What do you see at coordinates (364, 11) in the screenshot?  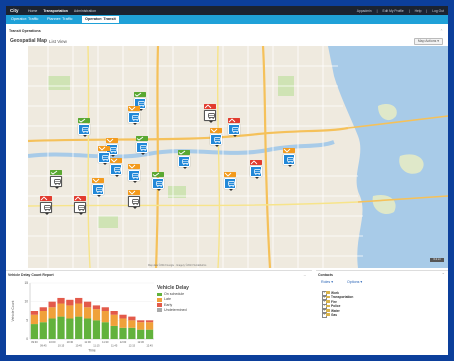 I see `utility-link: Appadmin` at bounding box center [364, 11].